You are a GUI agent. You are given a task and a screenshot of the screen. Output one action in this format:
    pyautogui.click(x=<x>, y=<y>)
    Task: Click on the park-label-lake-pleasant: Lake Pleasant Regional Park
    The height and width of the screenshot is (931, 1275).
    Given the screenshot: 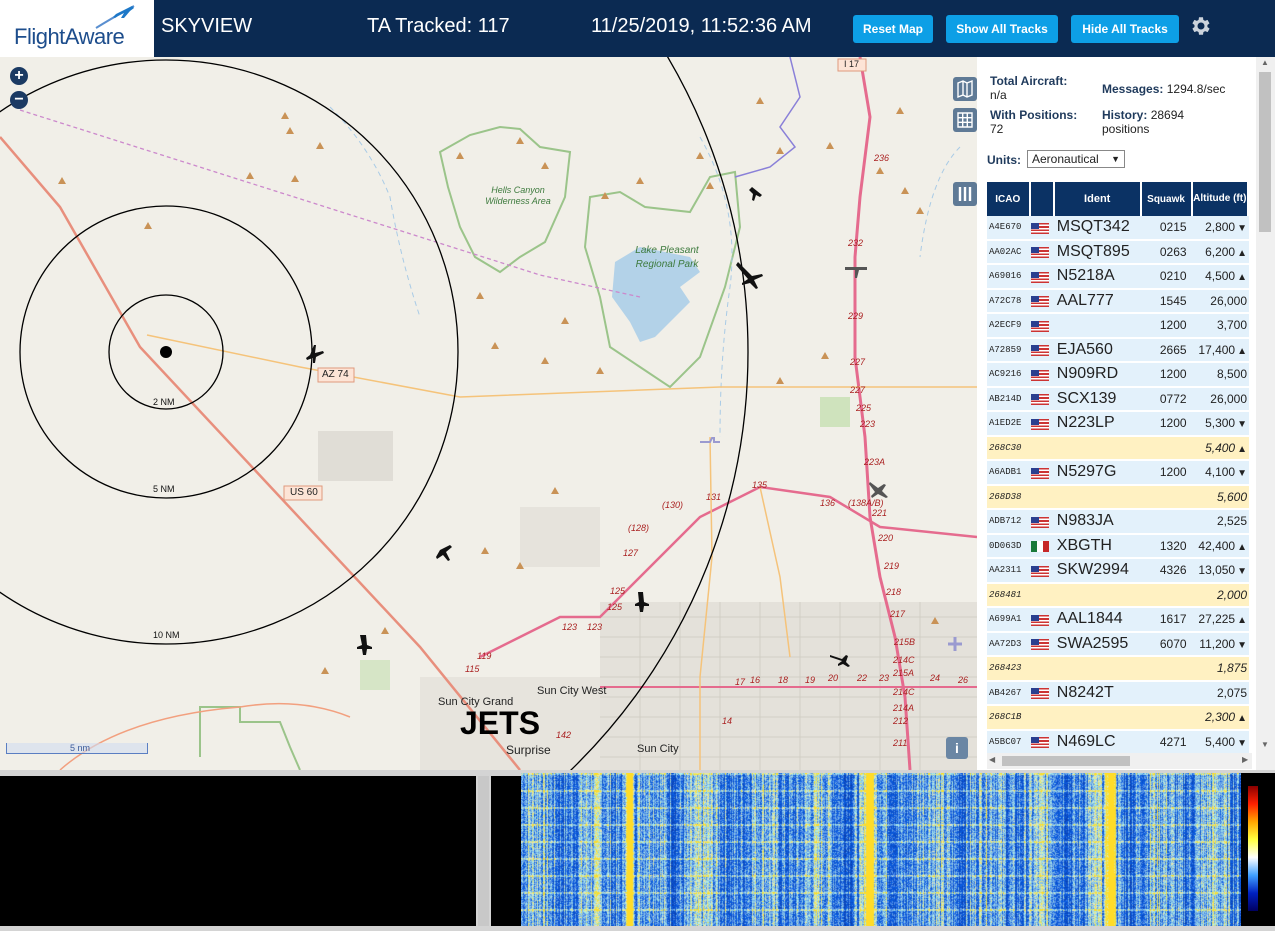 What is the action you would take?
    pyautogui.click(x=667, y=257)
    